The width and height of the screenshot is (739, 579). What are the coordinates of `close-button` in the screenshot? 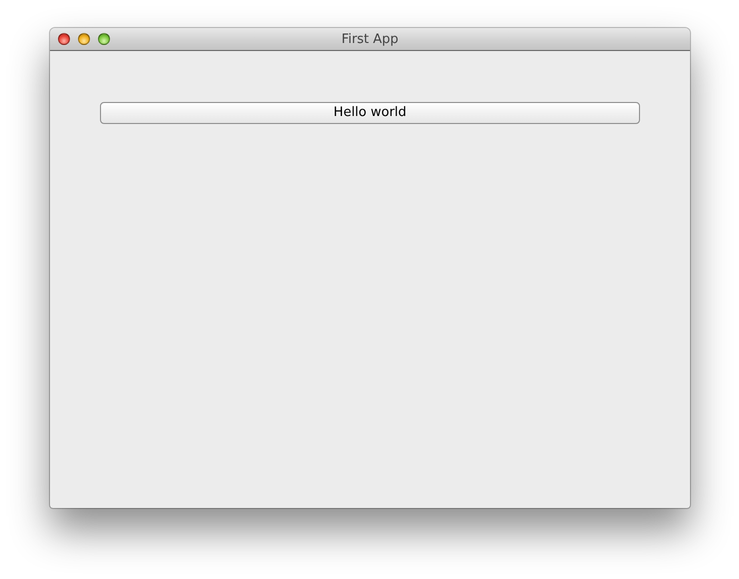 It's located at (64, 39).